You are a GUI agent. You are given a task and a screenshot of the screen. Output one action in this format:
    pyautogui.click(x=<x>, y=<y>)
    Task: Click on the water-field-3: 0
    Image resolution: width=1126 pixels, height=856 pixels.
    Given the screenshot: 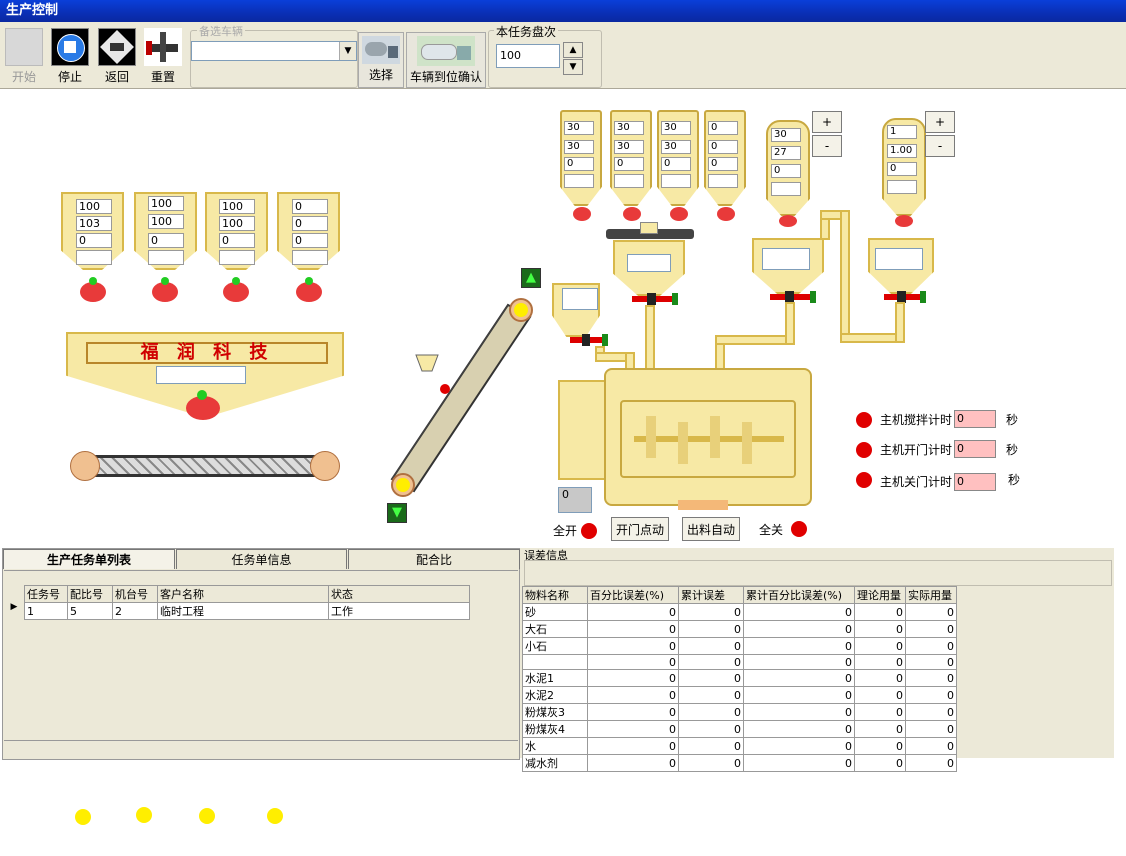 What is the action you would take?
    pyautogui.click(x=786, y=171)
    